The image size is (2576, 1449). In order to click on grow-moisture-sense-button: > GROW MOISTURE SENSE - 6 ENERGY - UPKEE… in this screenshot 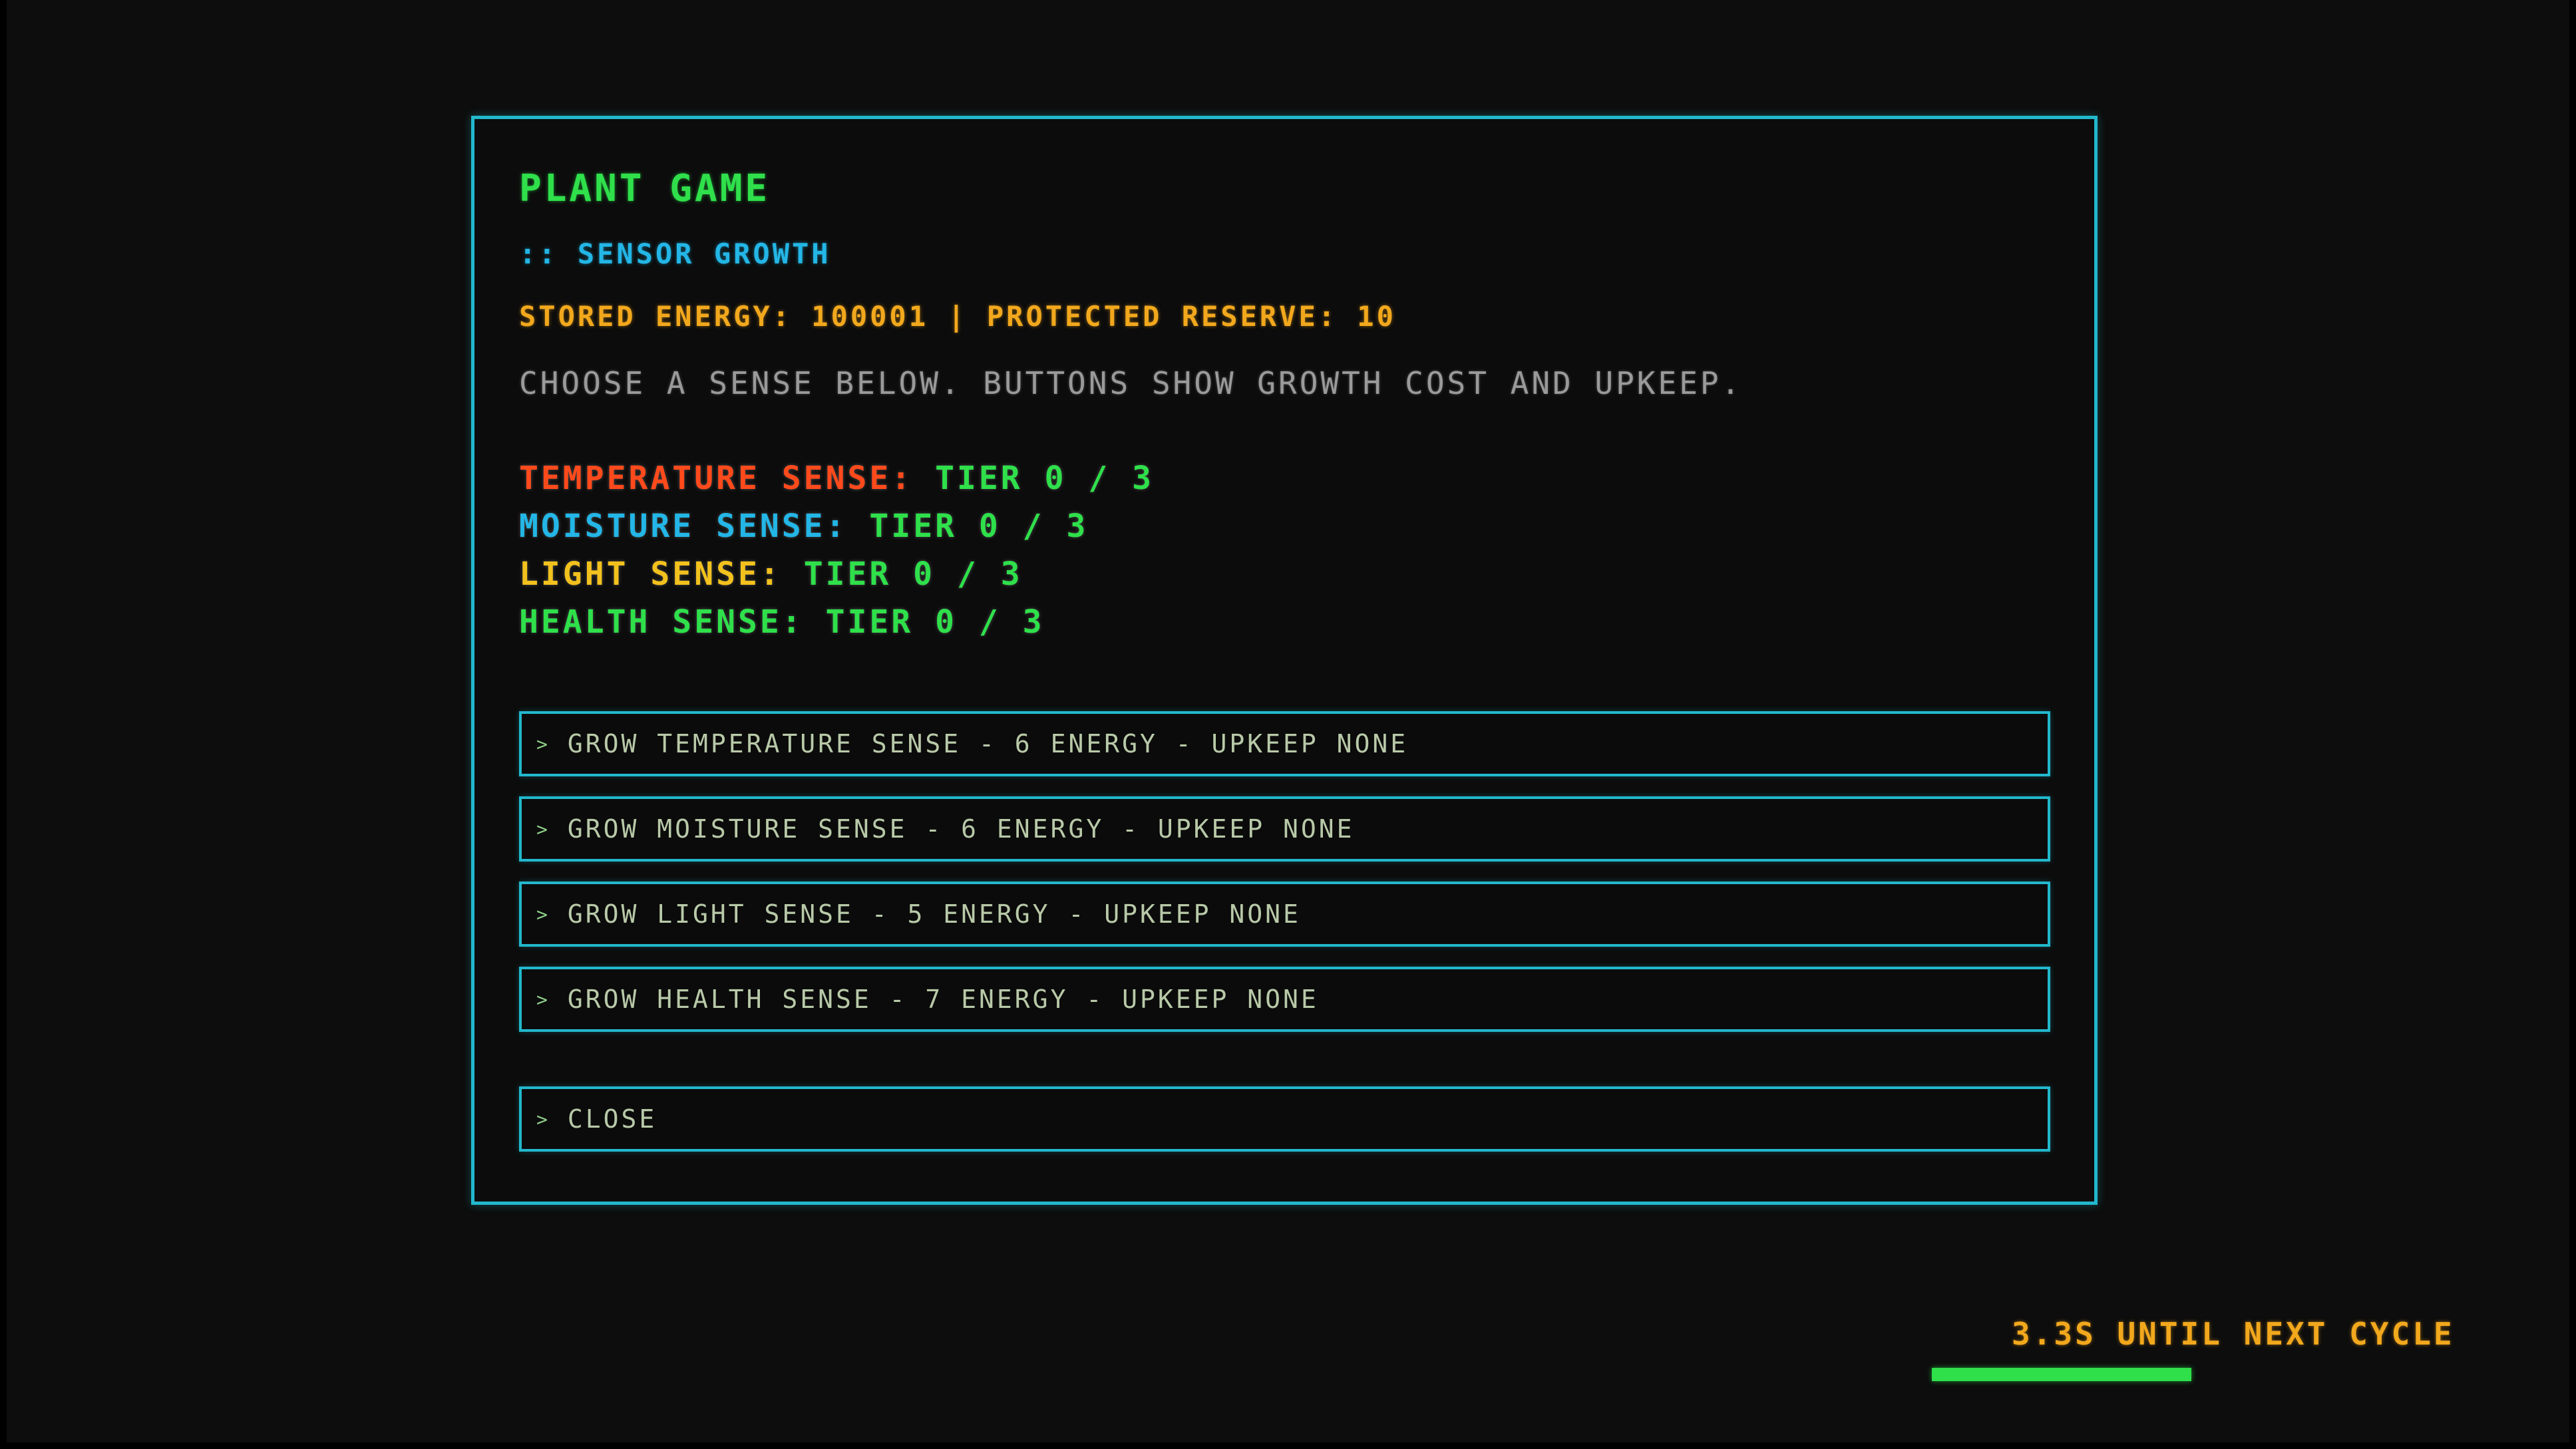, I will do `click(1285, 829)`.